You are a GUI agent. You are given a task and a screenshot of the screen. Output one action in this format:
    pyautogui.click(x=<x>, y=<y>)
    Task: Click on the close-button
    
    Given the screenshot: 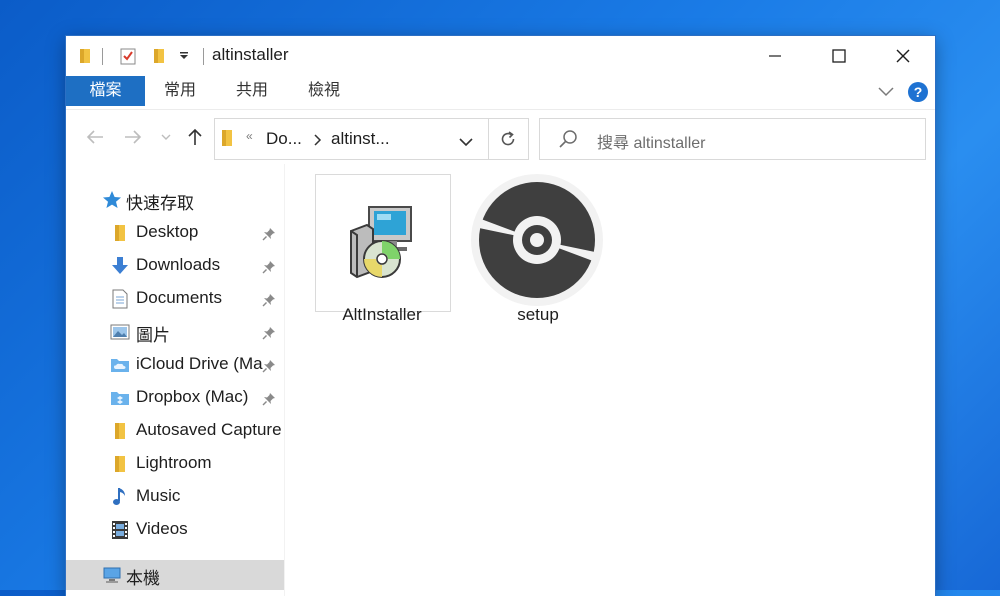 What is the action you would take?
    pyautogui.click(x=903, y=56)
    